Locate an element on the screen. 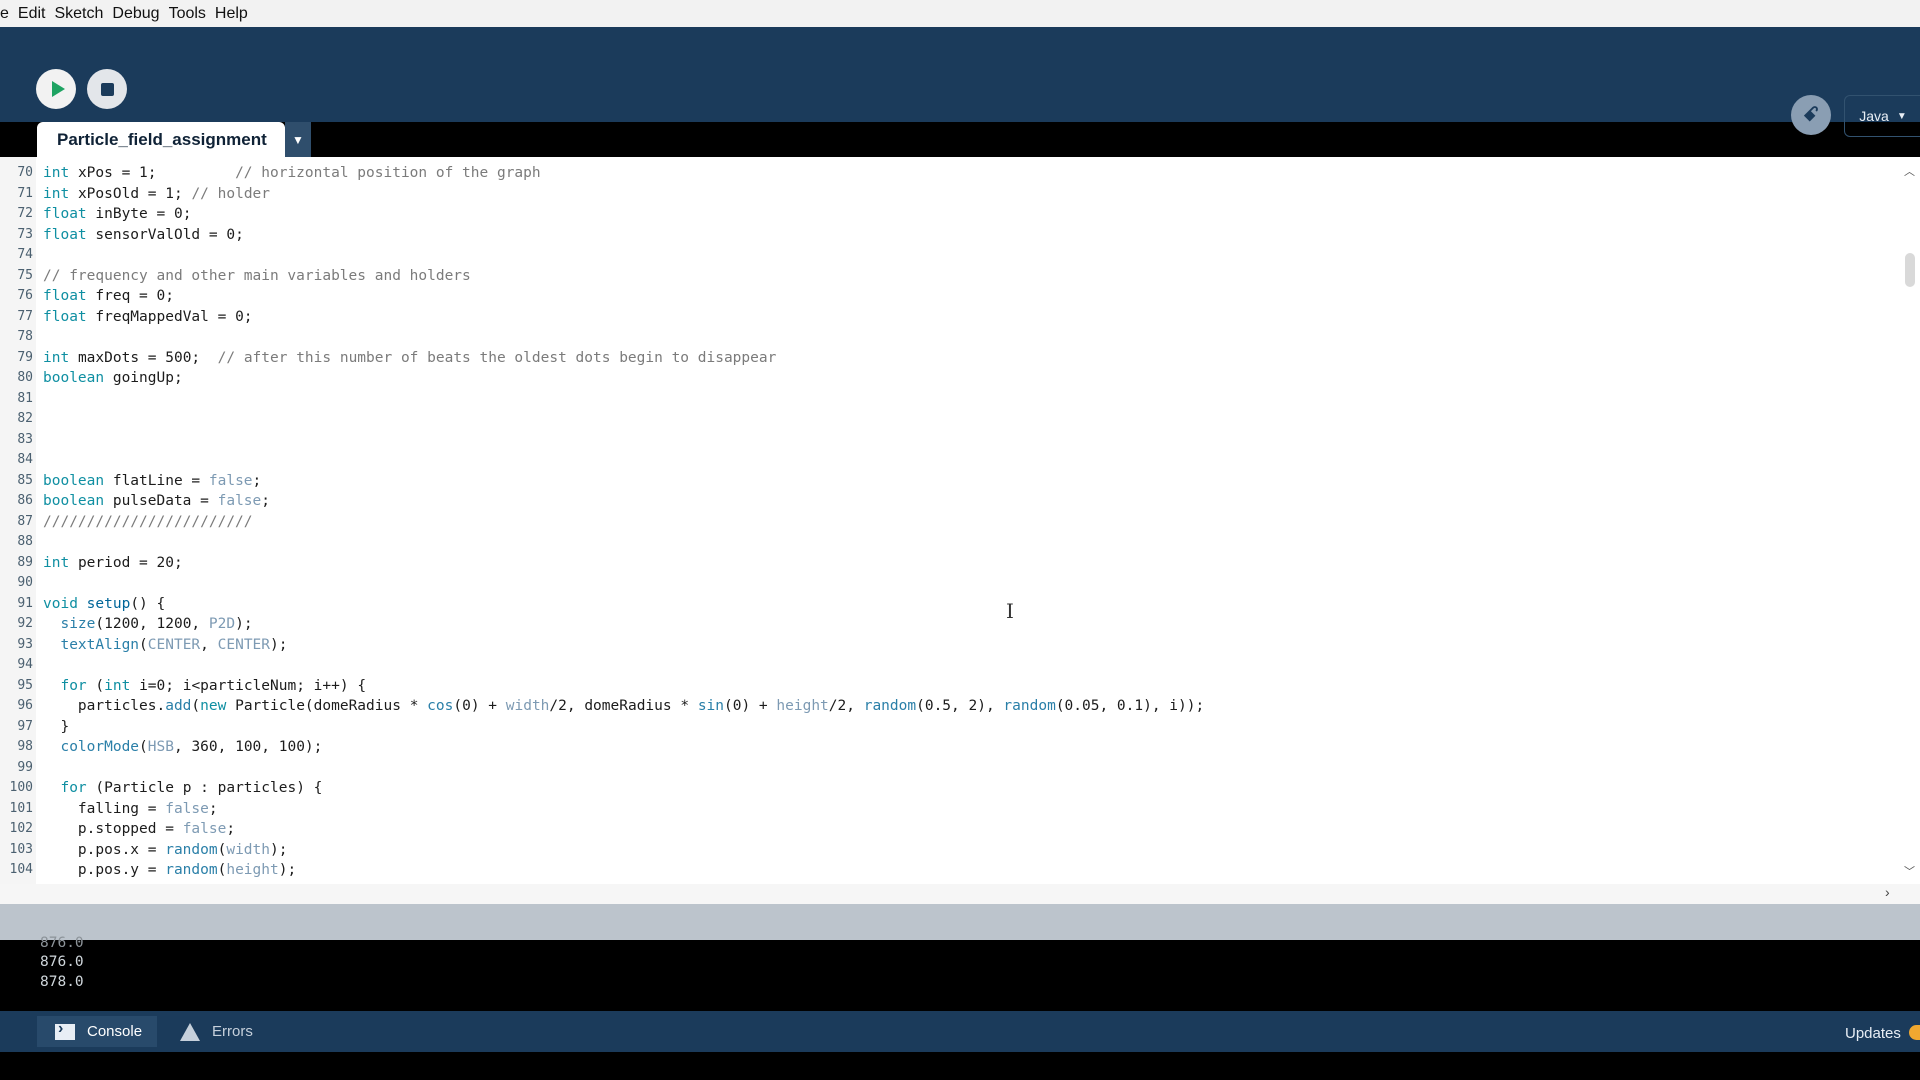  code-line: 88 is located at coordinates (950, 542).